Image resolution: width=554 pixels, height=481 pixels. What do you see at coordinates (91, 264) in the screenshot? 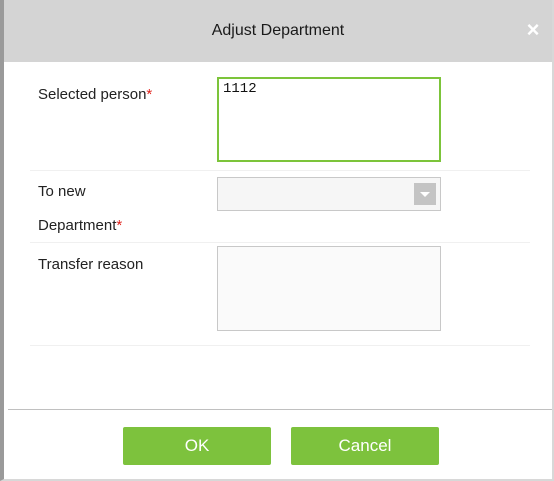
I see `transfer-reason-label: Transfer reason` at bounding box center [91, 264].